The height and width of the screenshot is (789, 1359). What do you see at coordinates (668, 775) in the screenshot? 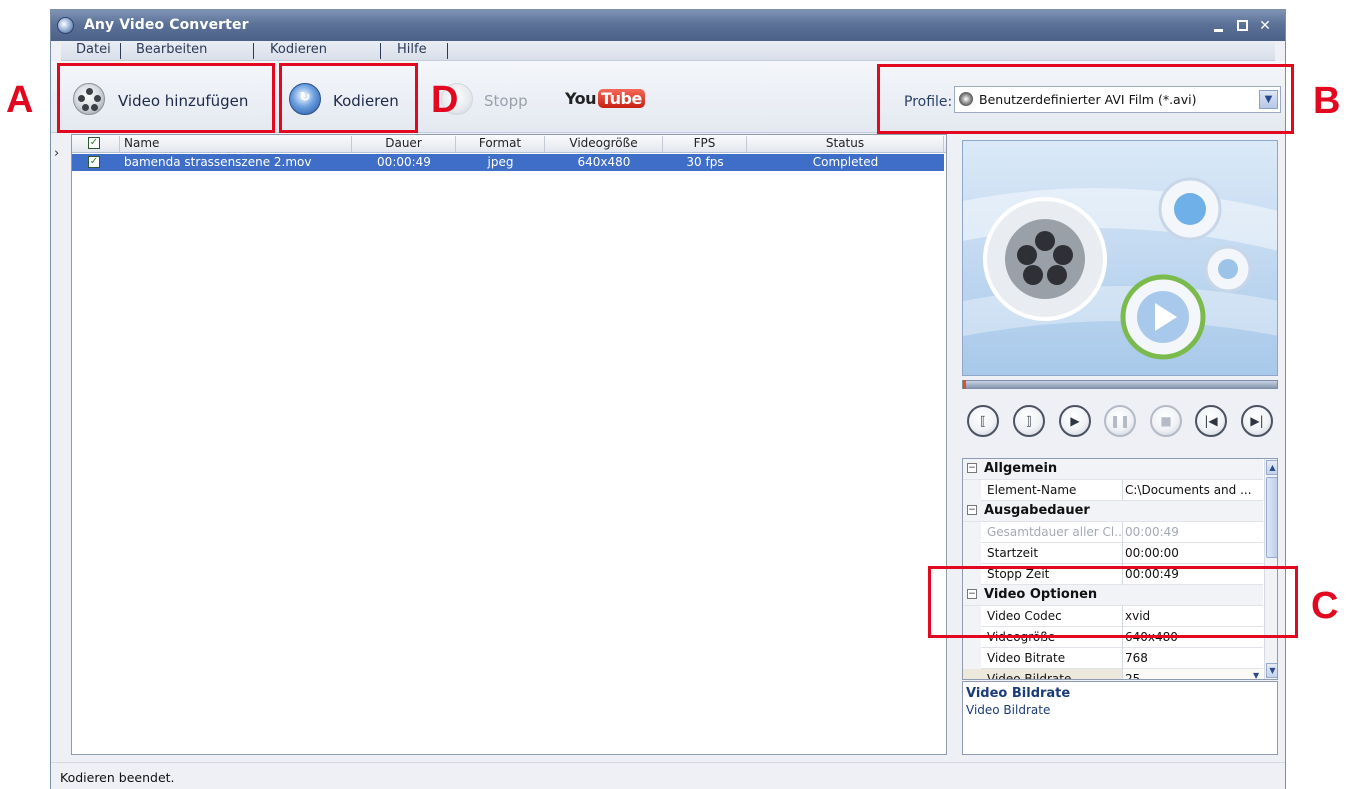
I see `status-bar: Kodieren beendet.` at bounding box center [668, 775].